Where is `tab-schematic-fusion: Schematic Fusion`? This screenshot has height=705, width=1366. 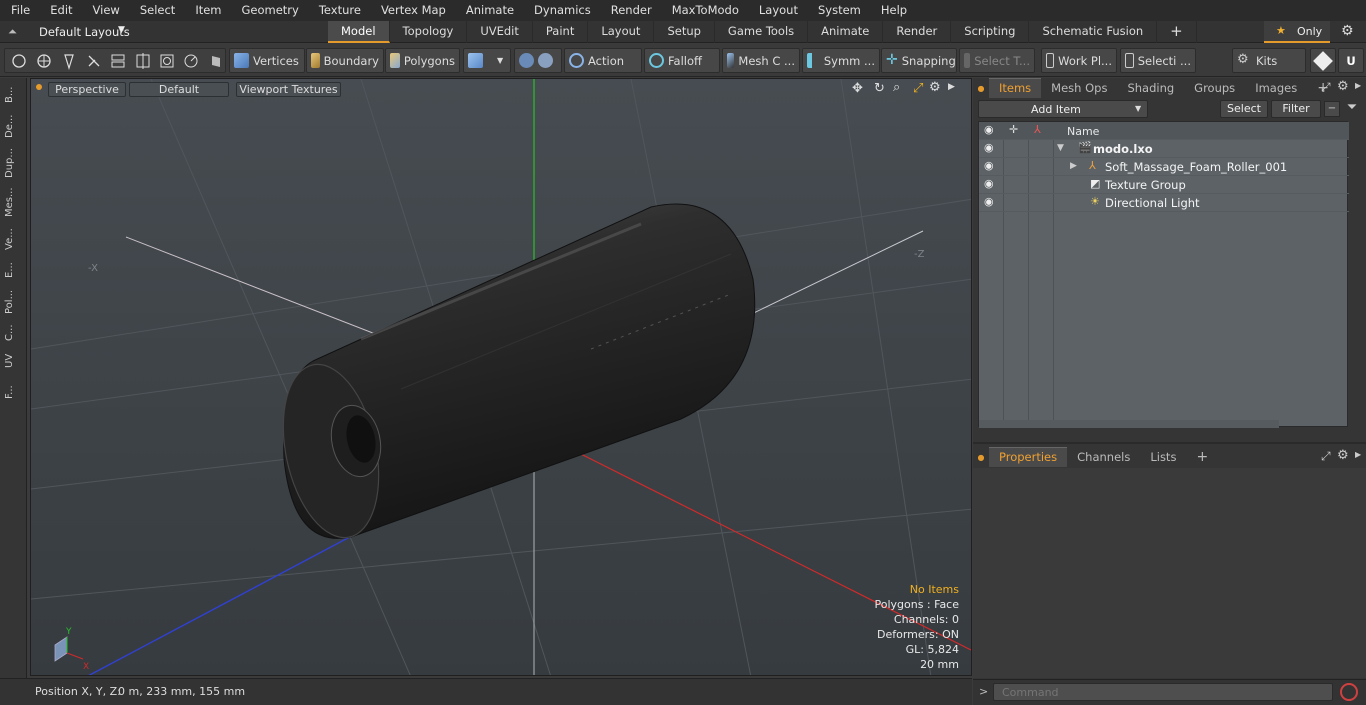 tab-schematic-fusion: Schematic Fusion is located at coordinates (1093, 32).